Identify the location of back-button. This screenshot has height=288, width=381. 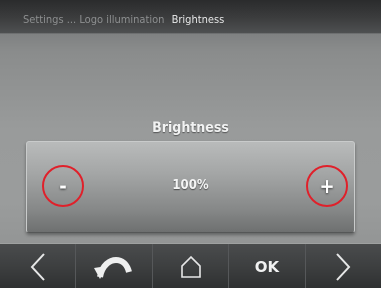
(113, 266).